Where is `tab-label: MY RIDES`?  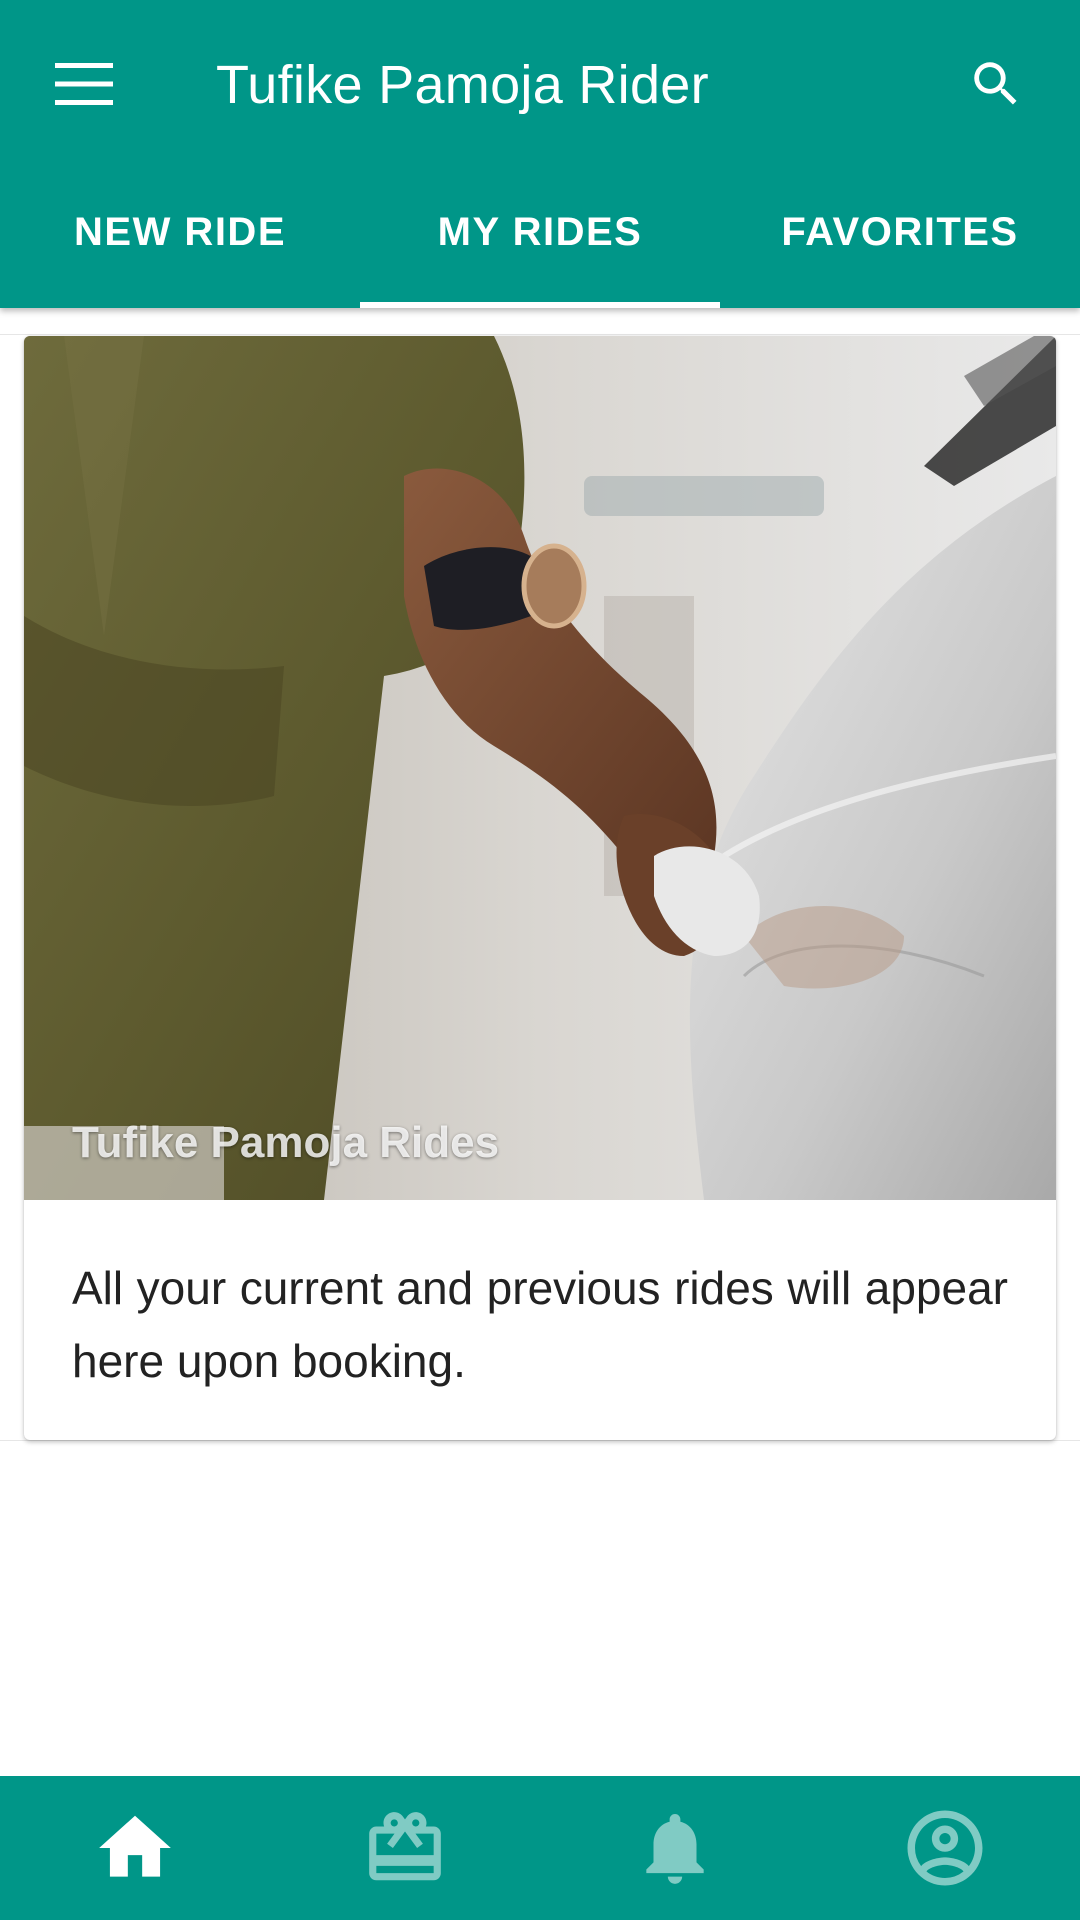
tab-label: MY RIDES is located at coordinates (540, 231).